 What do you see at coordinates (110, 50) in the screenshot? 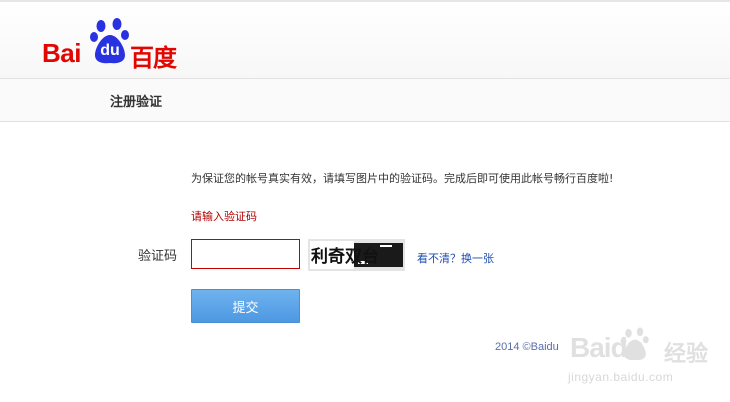
I see `logo-du-text: du` at bounding box center [110, 50].